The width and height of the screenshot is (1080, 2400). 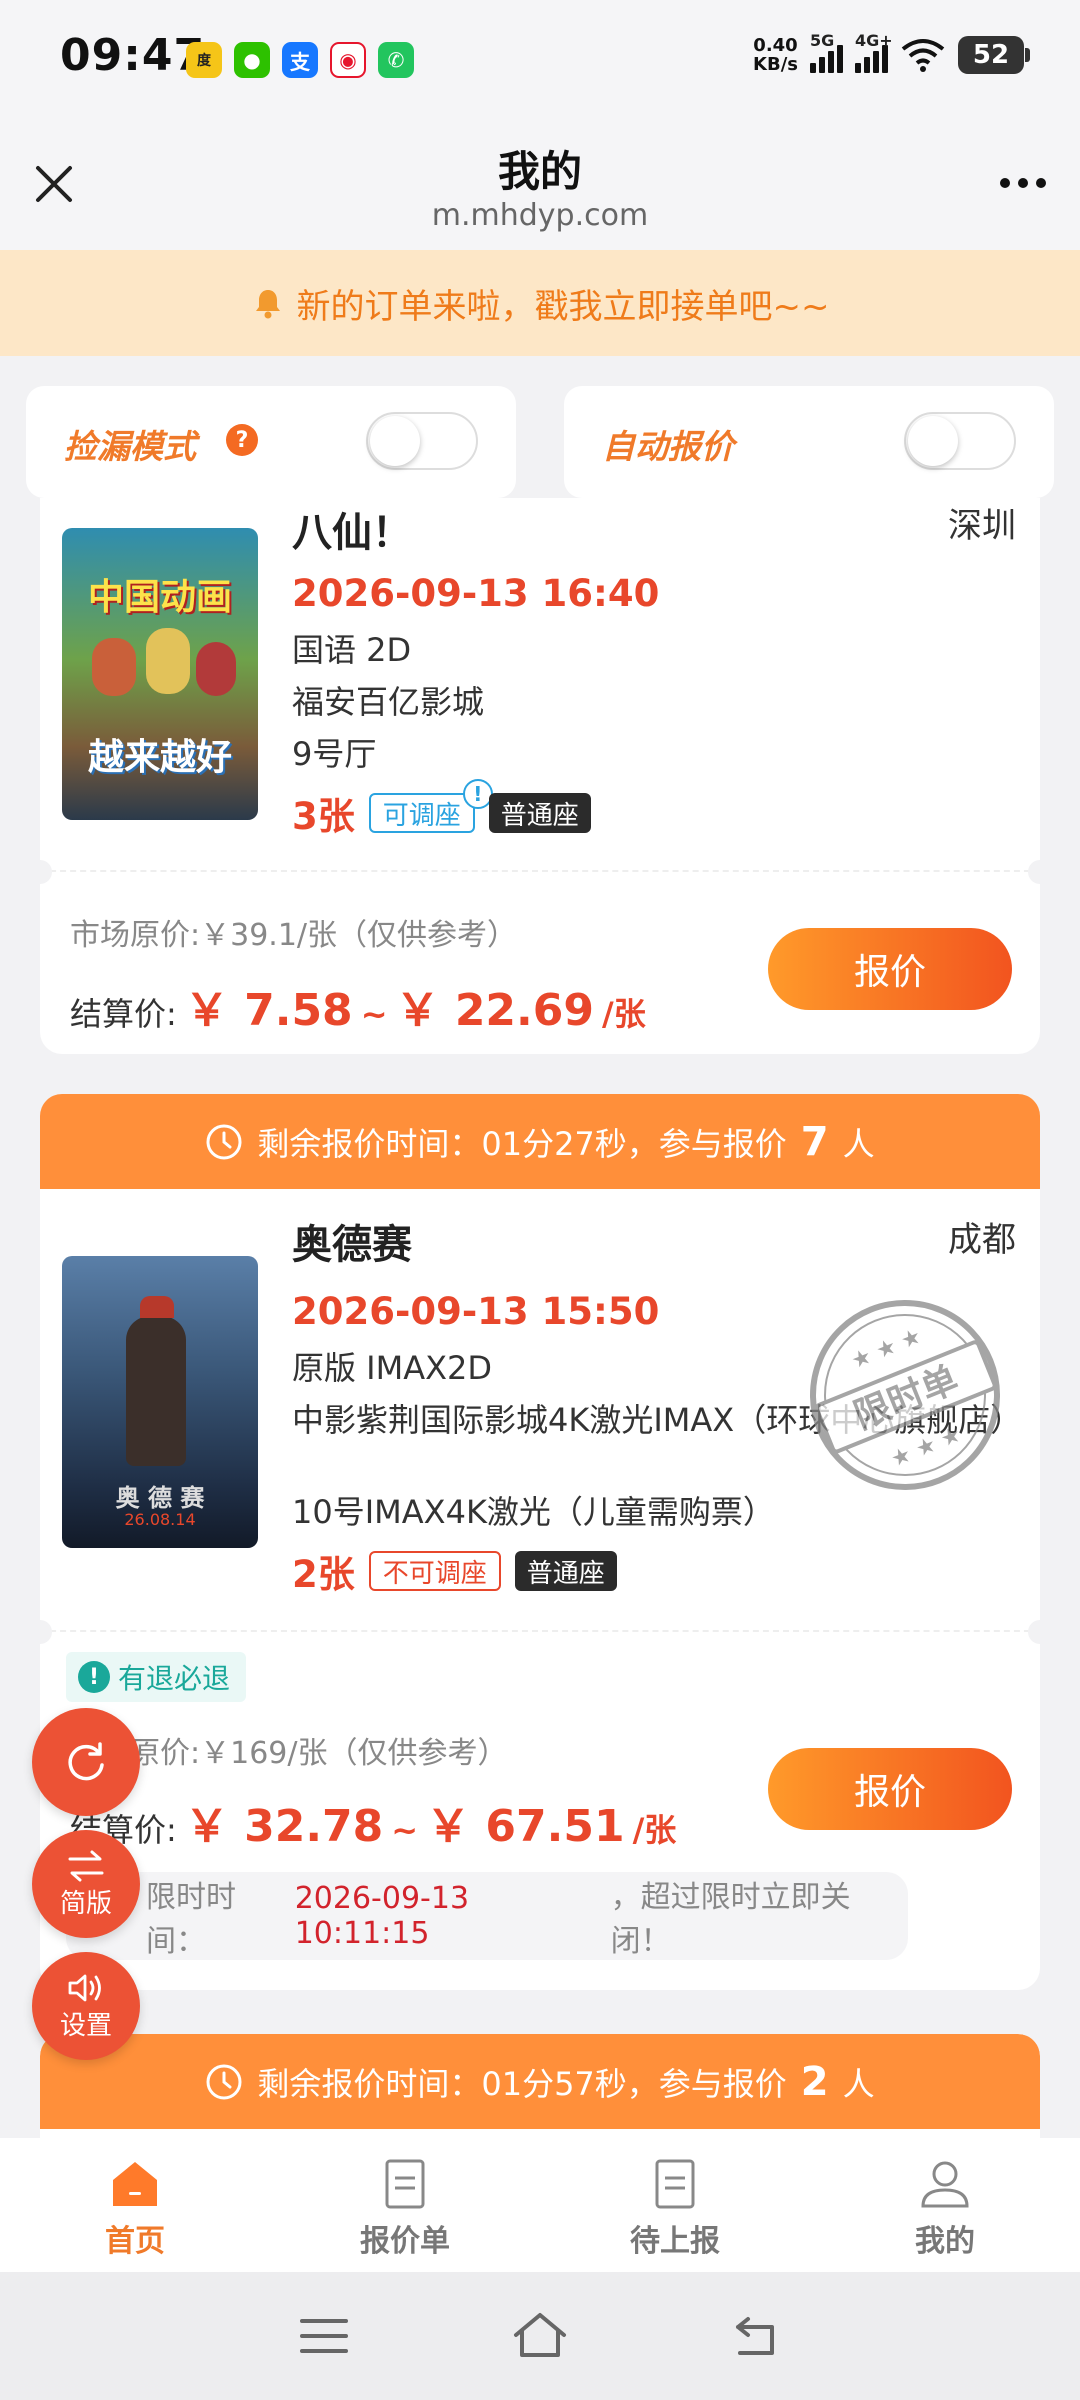 I want to click on hall-name: 9号厅, so click(x=334, y=754).